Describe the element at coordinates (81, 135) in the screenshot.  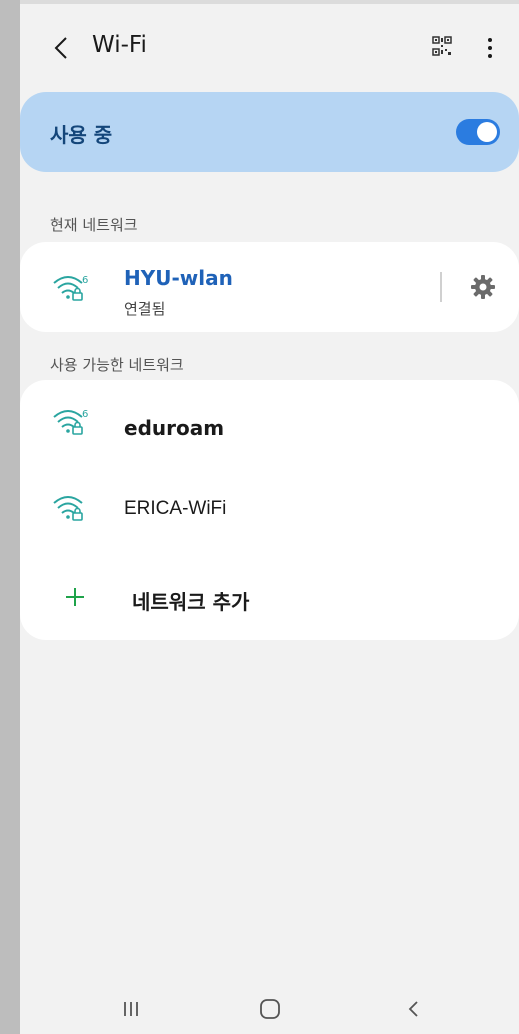
I see `toggle-label: 사용 중` at that location.